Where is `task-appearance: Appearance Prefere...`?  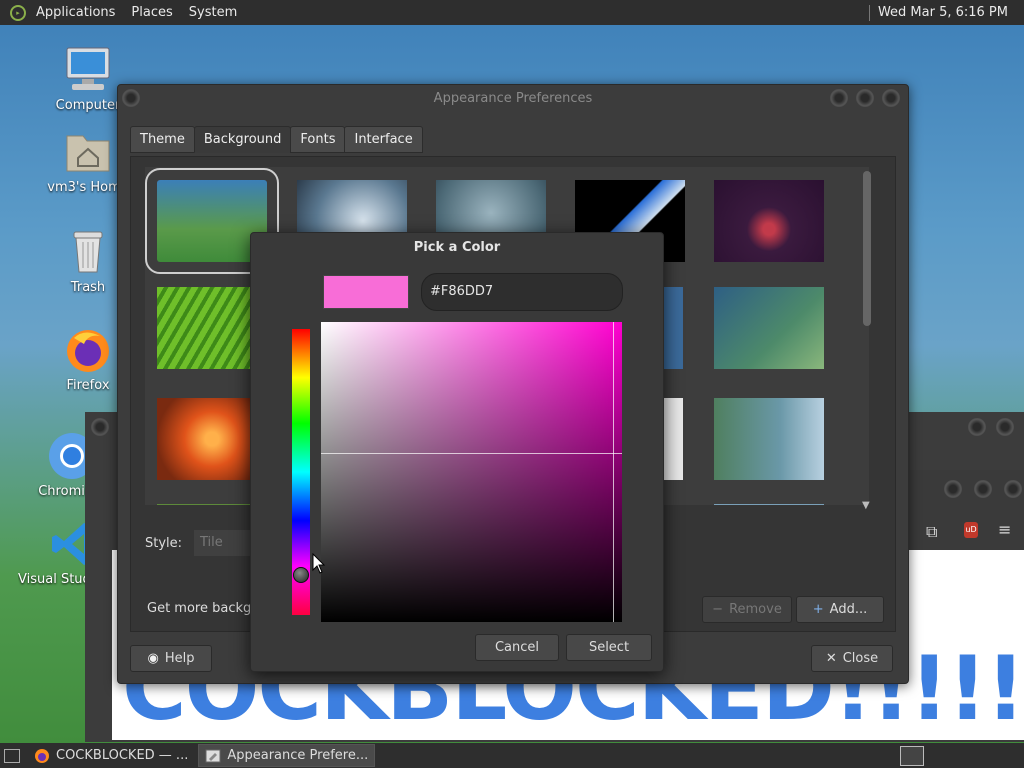
task-appearance: Appearance Prefere... is located at coordinates (287, 755).